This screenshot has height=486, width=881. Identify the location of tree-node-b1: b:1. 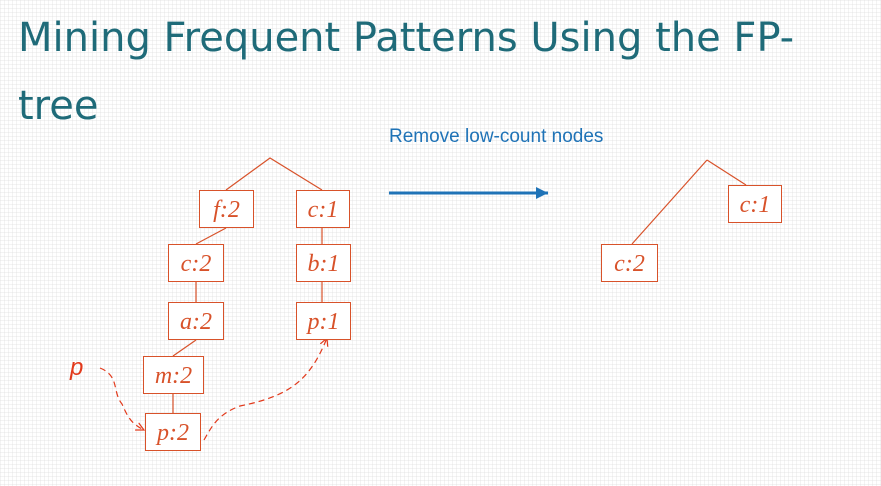
(323, 263).